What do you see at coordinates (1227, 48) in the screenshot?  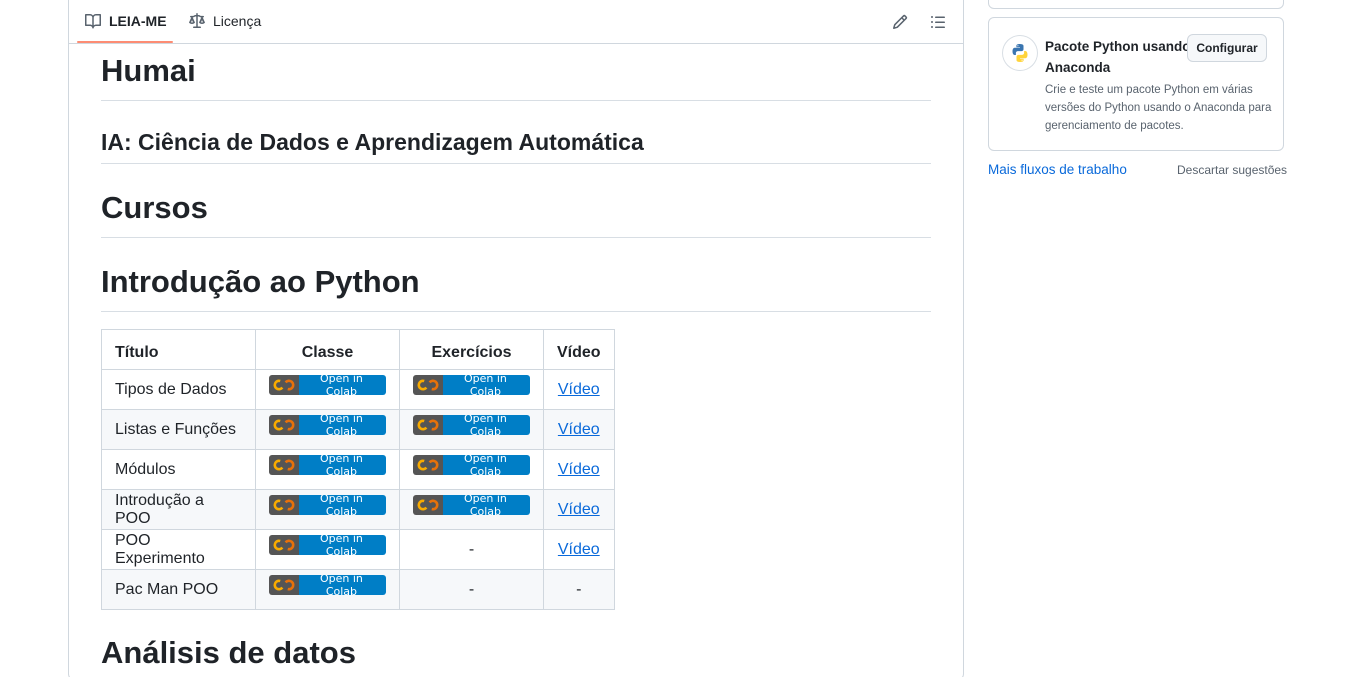 I see `configure-button: Configurar` at bounding box center [1227, 48].